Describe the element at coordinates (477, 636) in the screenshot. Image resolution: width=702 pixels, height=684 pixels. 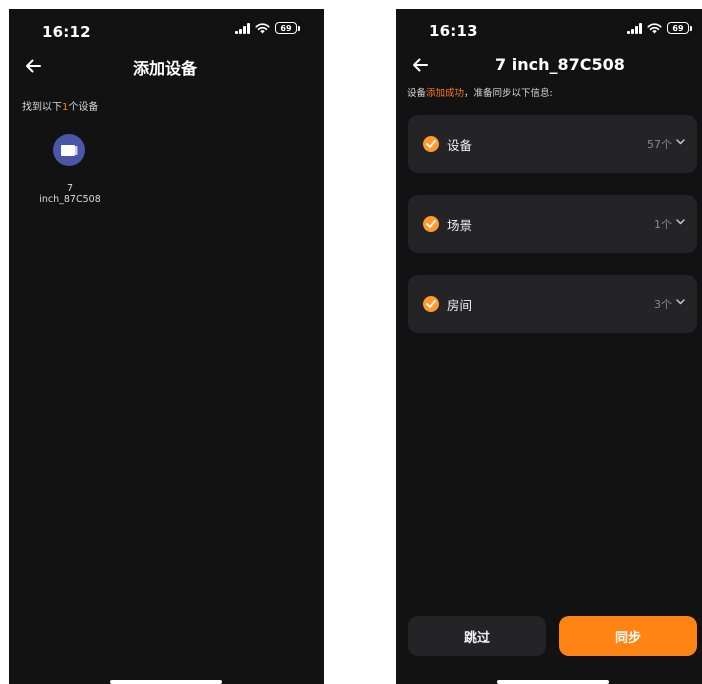
I see `skip-button: 跳过` at that location.